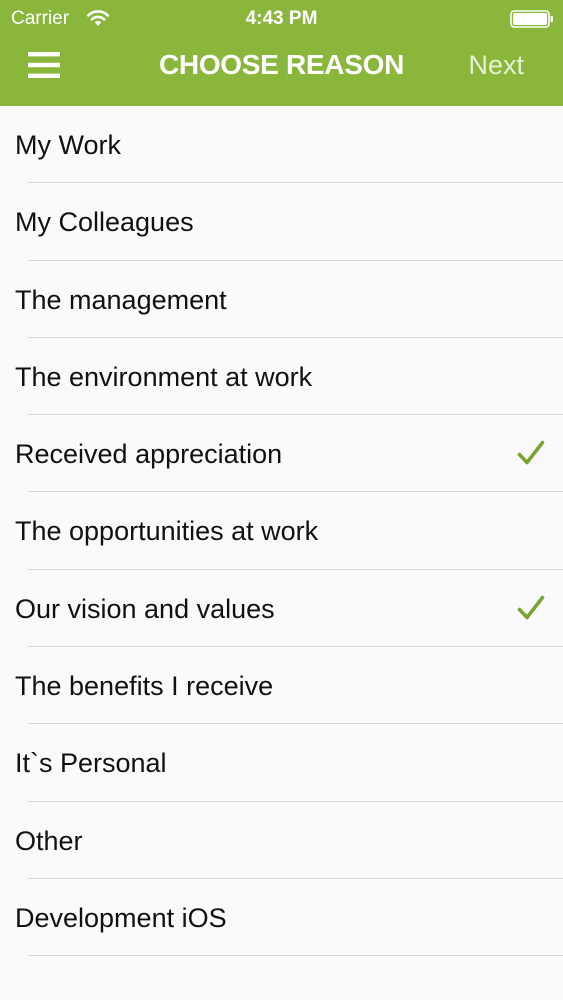 The width and height of the screenshot is (563, 1000). I want to click on reason-label: It`s Personal, so click(91, 763).